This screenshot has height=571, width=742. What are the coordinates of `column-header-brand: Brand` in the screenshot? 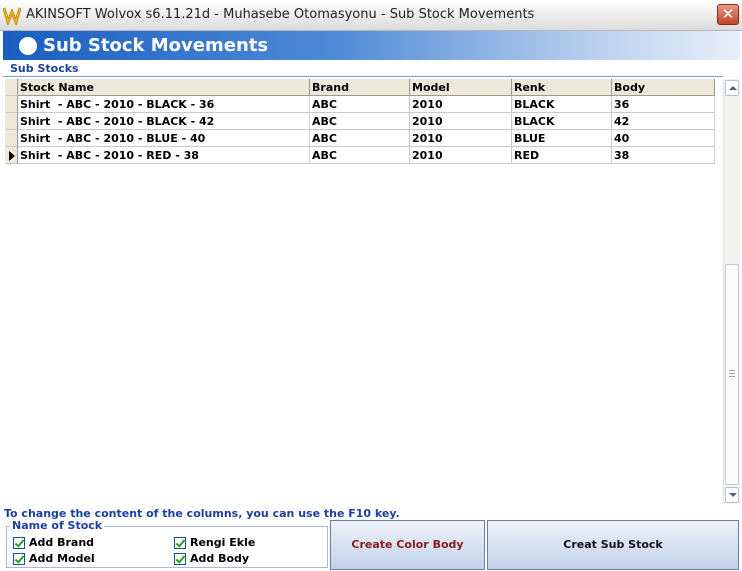 It's located at (360, 87).